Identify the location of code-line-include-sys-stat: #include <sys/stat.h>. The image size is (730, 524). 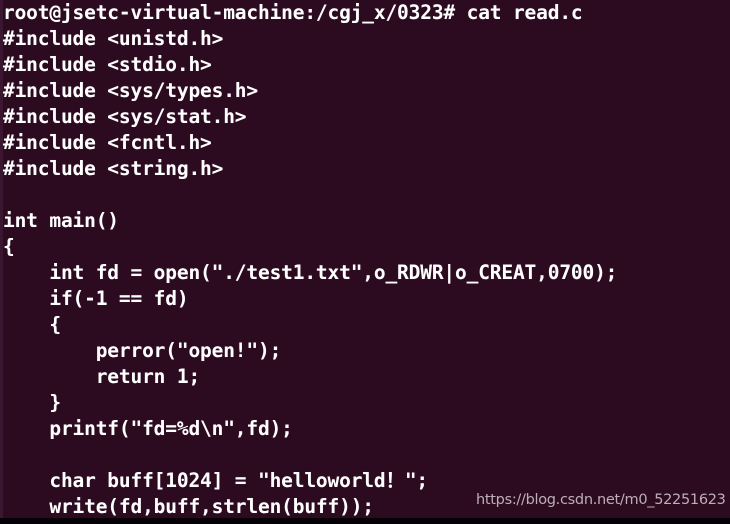
(125, 116).